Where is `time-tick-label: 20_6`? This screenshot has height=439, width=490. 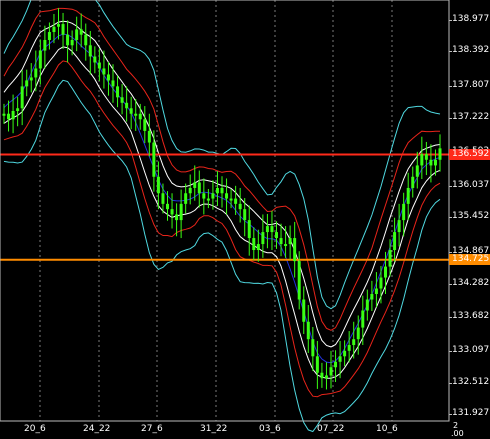 time-tick-label: 20_6 is located at coordinates (35, 429).